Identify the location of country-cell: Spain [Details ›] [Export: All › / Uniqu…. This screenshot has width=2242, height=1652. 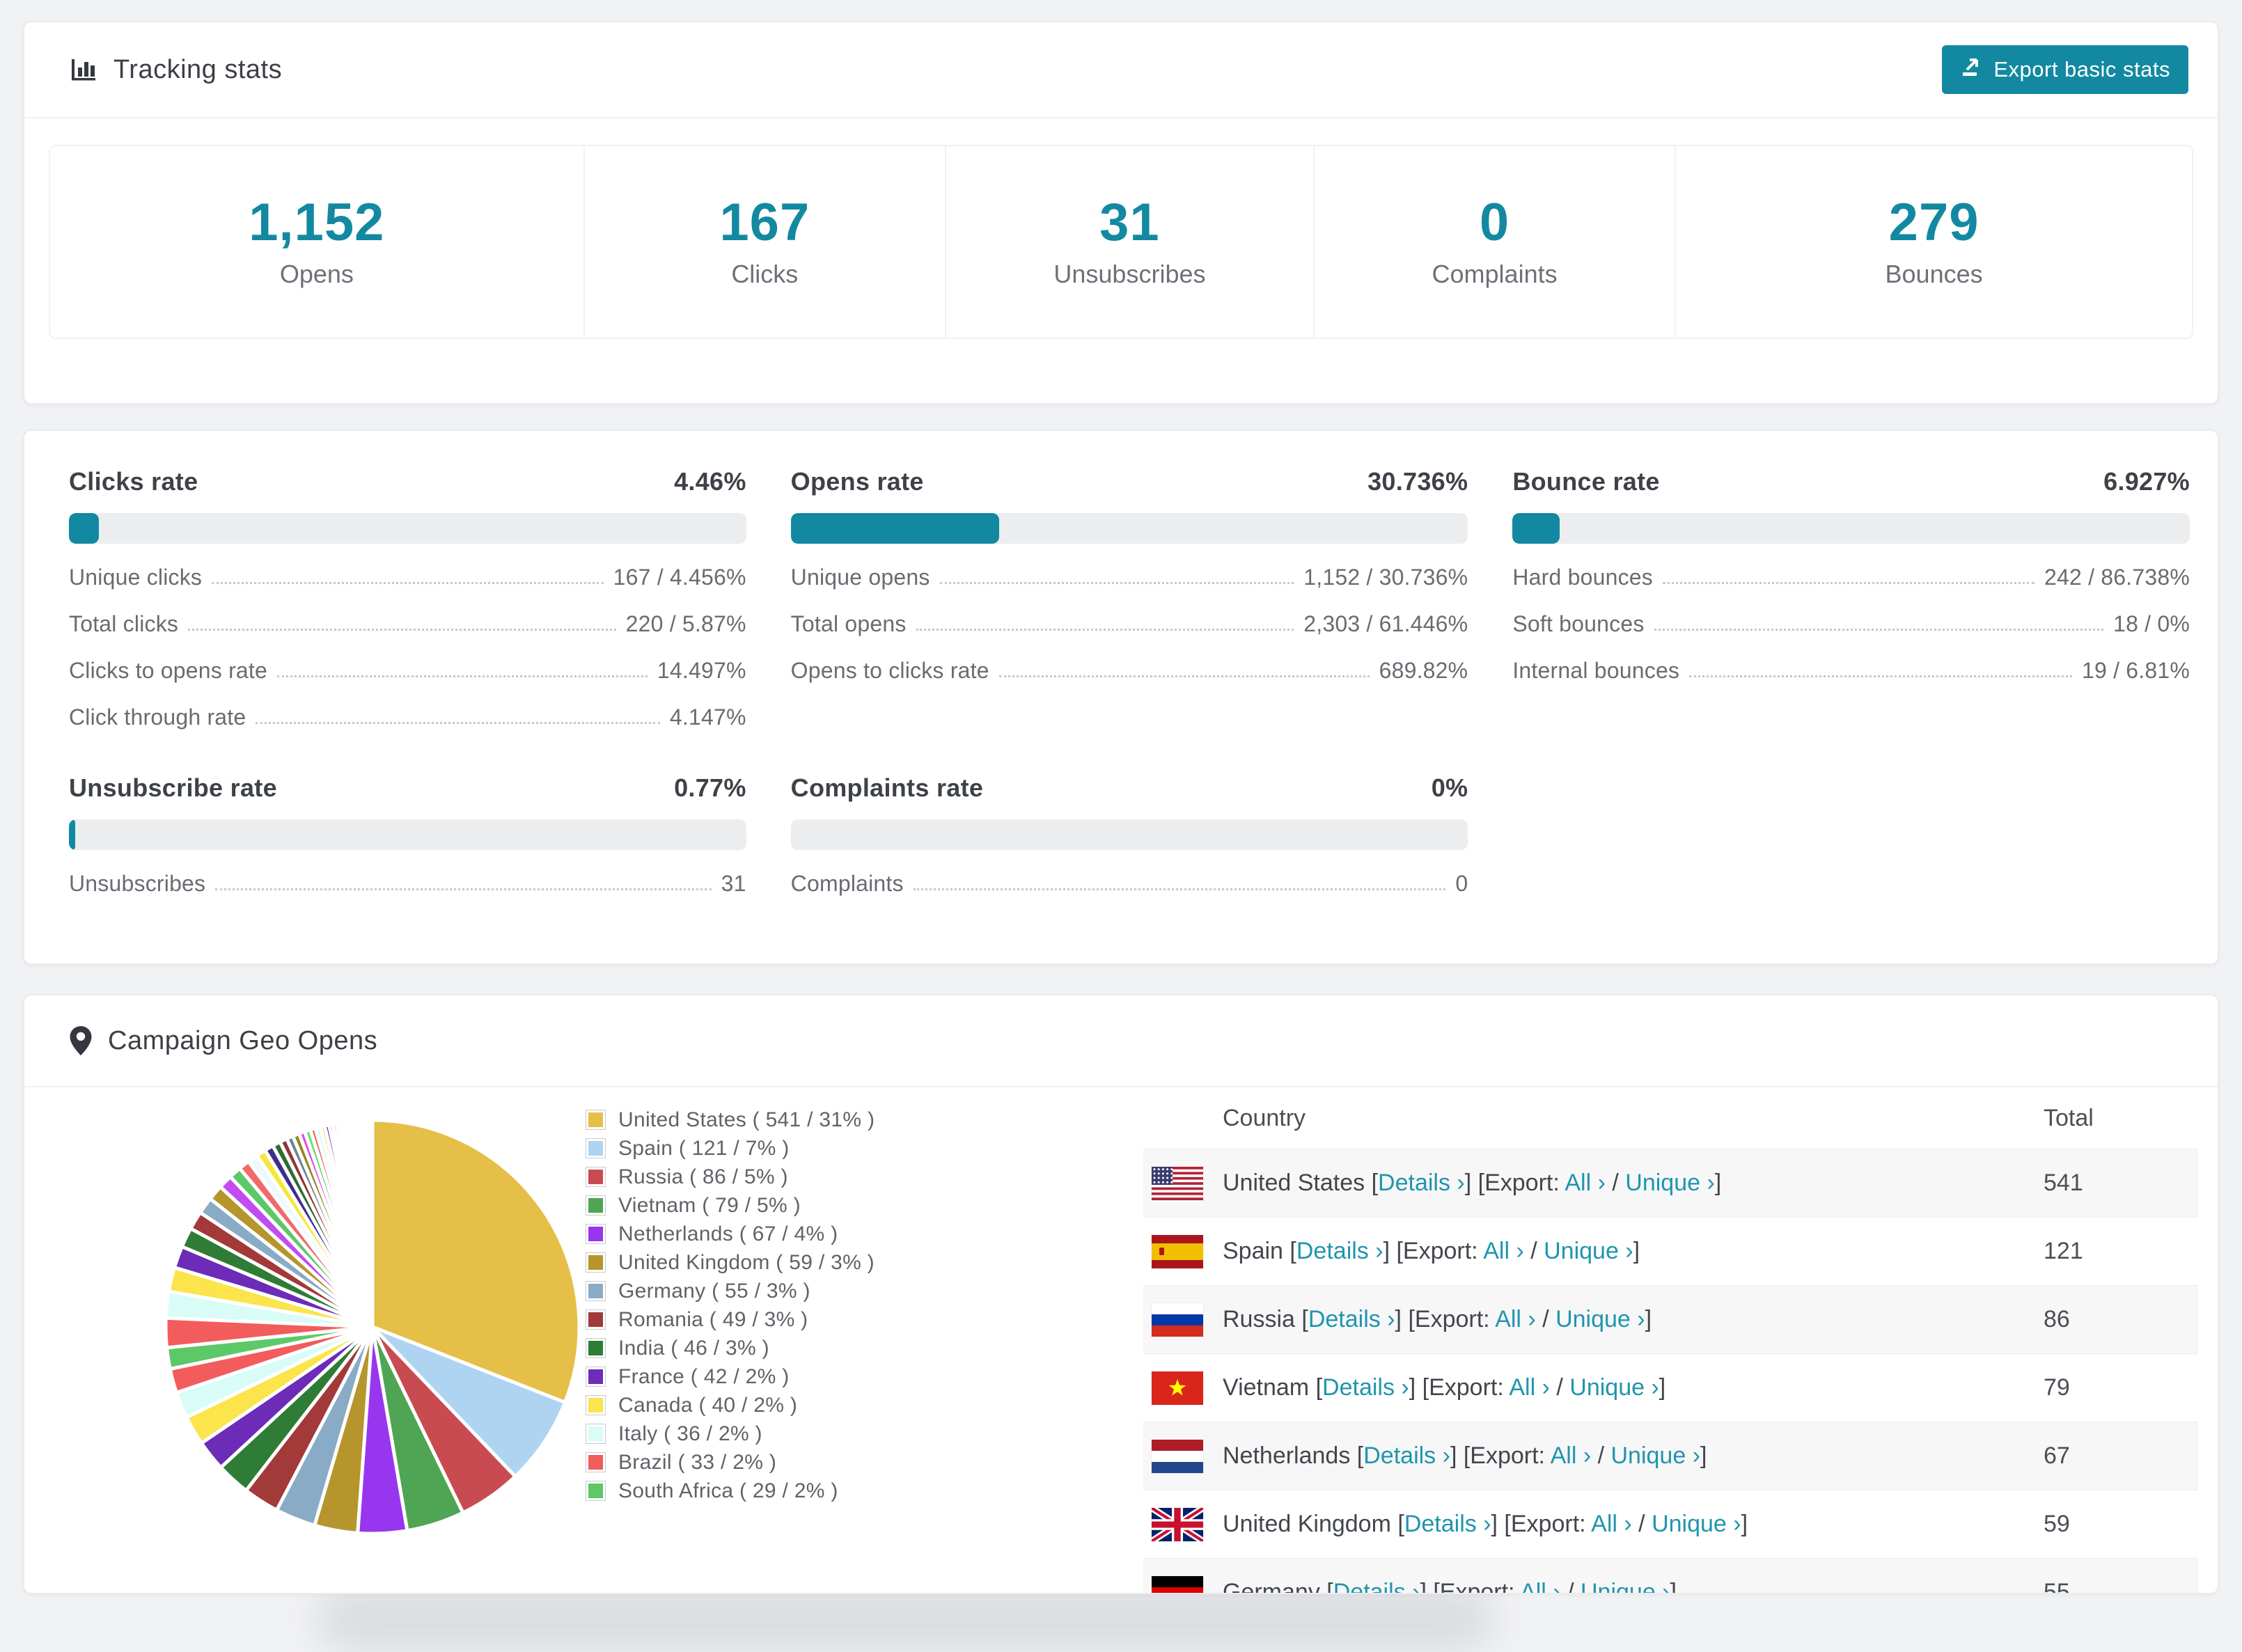
(1432, 1251).